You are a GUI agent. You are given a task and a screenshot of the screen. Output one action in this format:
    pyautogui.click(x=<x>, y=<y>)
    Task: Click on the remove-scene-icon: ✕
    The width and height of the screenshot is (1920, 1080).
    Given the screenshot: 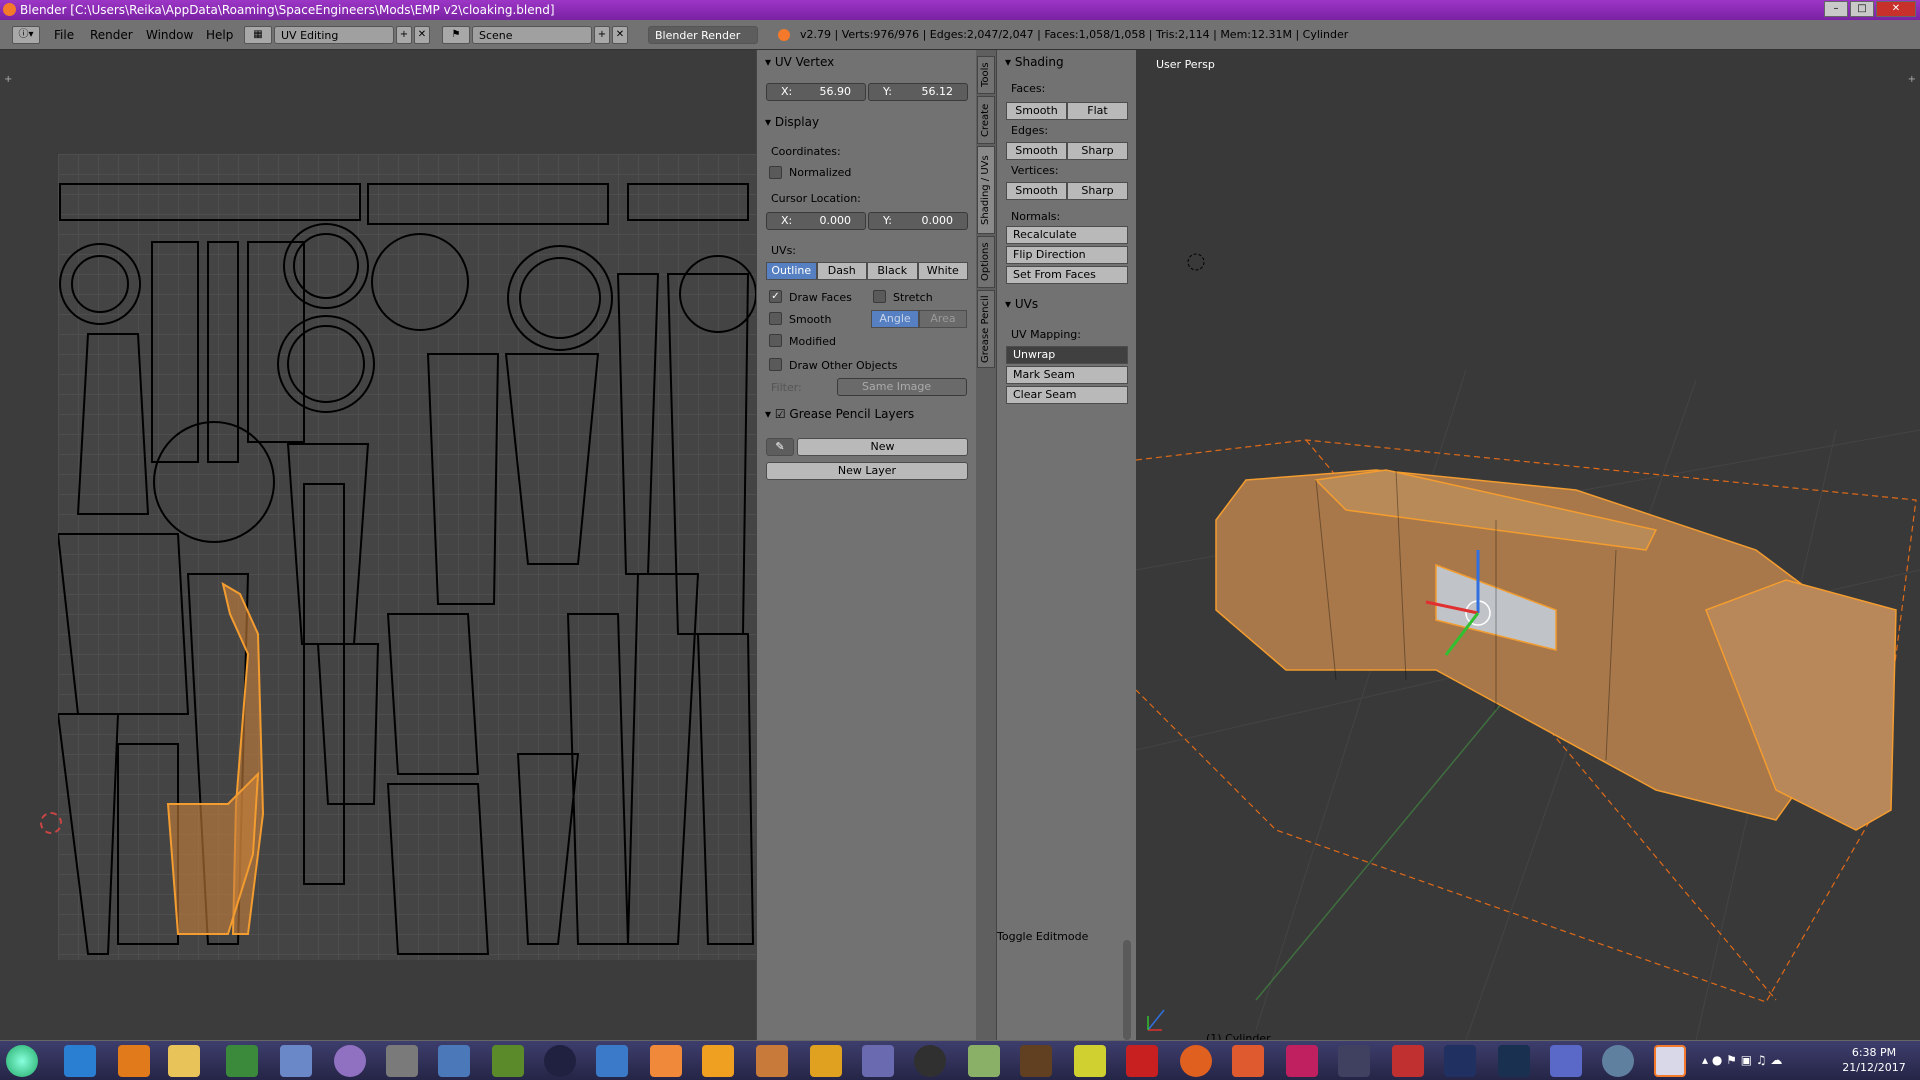 What is the action you would take?
    pyautogui.click(x=620, y=35)
    